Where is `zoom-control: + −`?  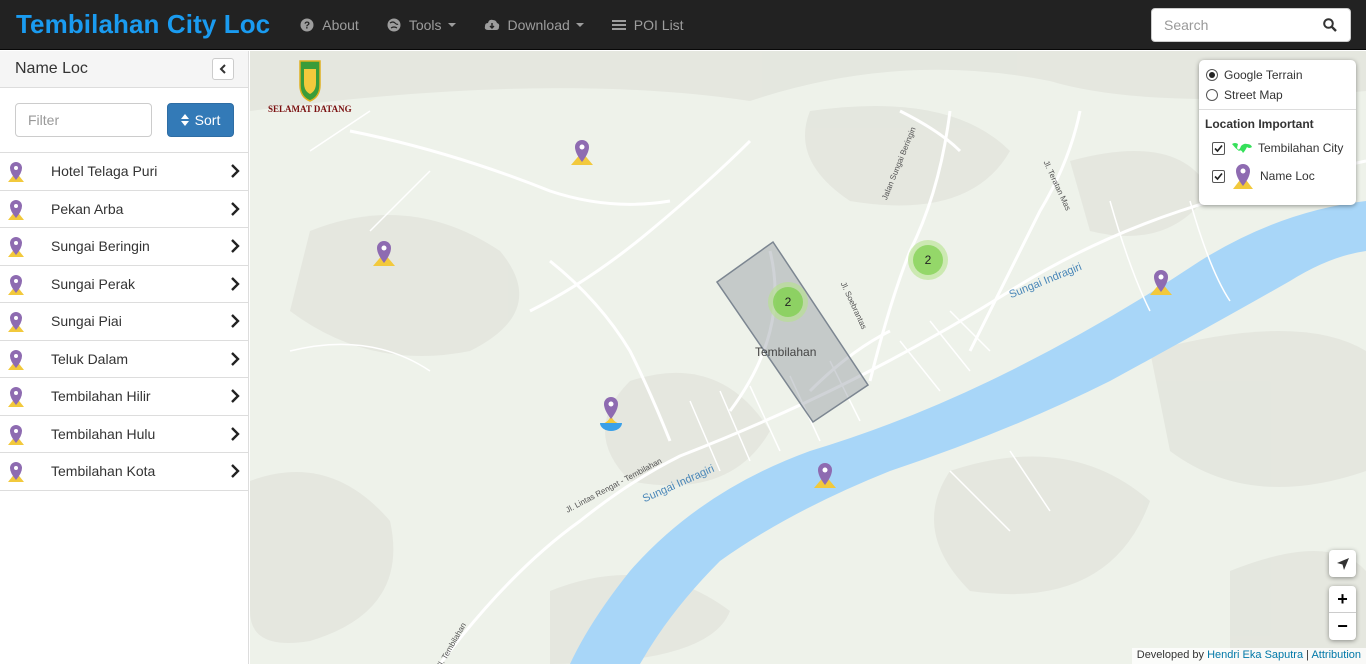 zoom-control: + − is located at coordinates (1342, 613).